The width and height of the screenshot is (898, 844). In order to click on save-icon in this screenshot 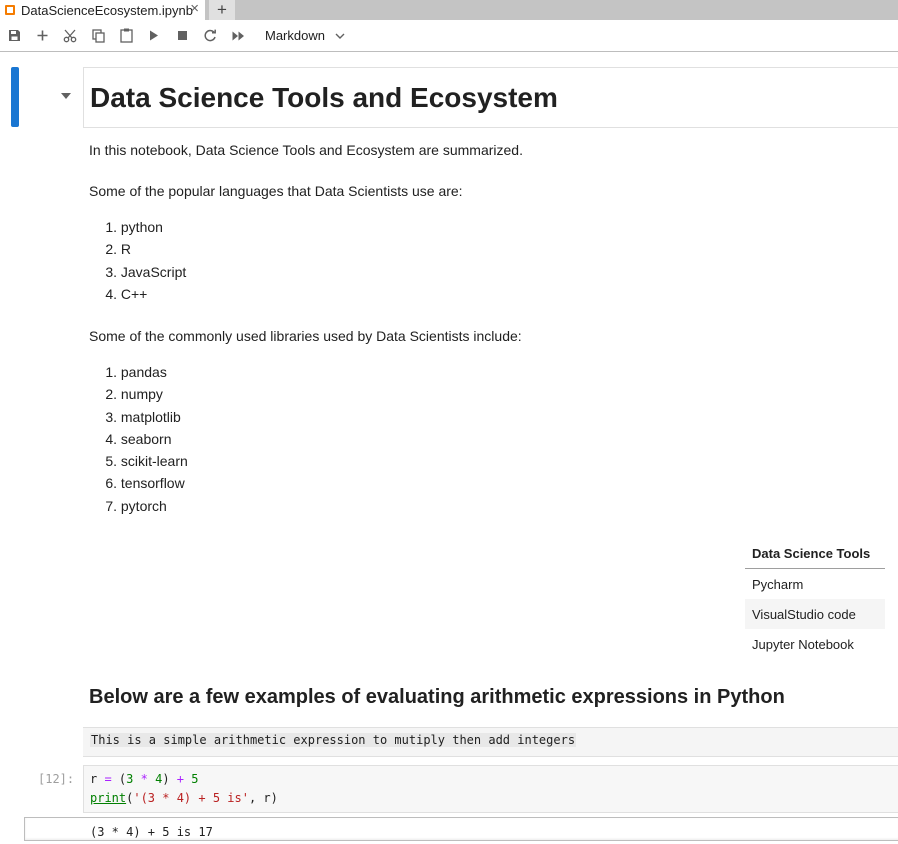, I will do `click(14, 36)`.